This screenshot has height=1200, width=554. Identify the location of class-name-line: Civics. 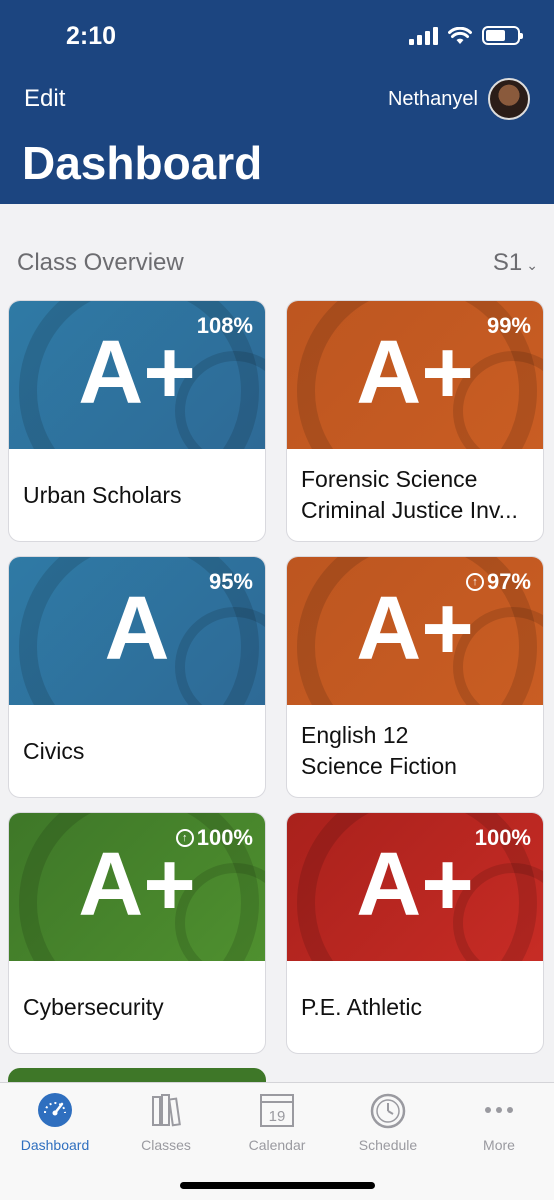
(54, 750).